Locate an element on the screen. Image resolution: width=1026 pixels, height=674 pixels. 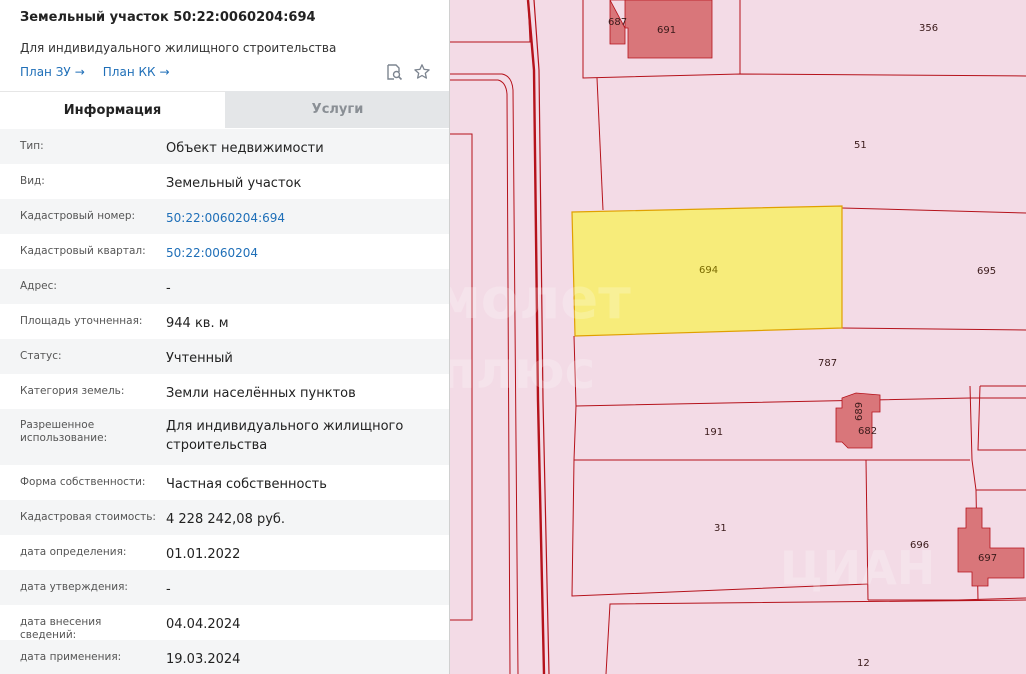
row-label: Тип: is located at coordinates (32, 146).